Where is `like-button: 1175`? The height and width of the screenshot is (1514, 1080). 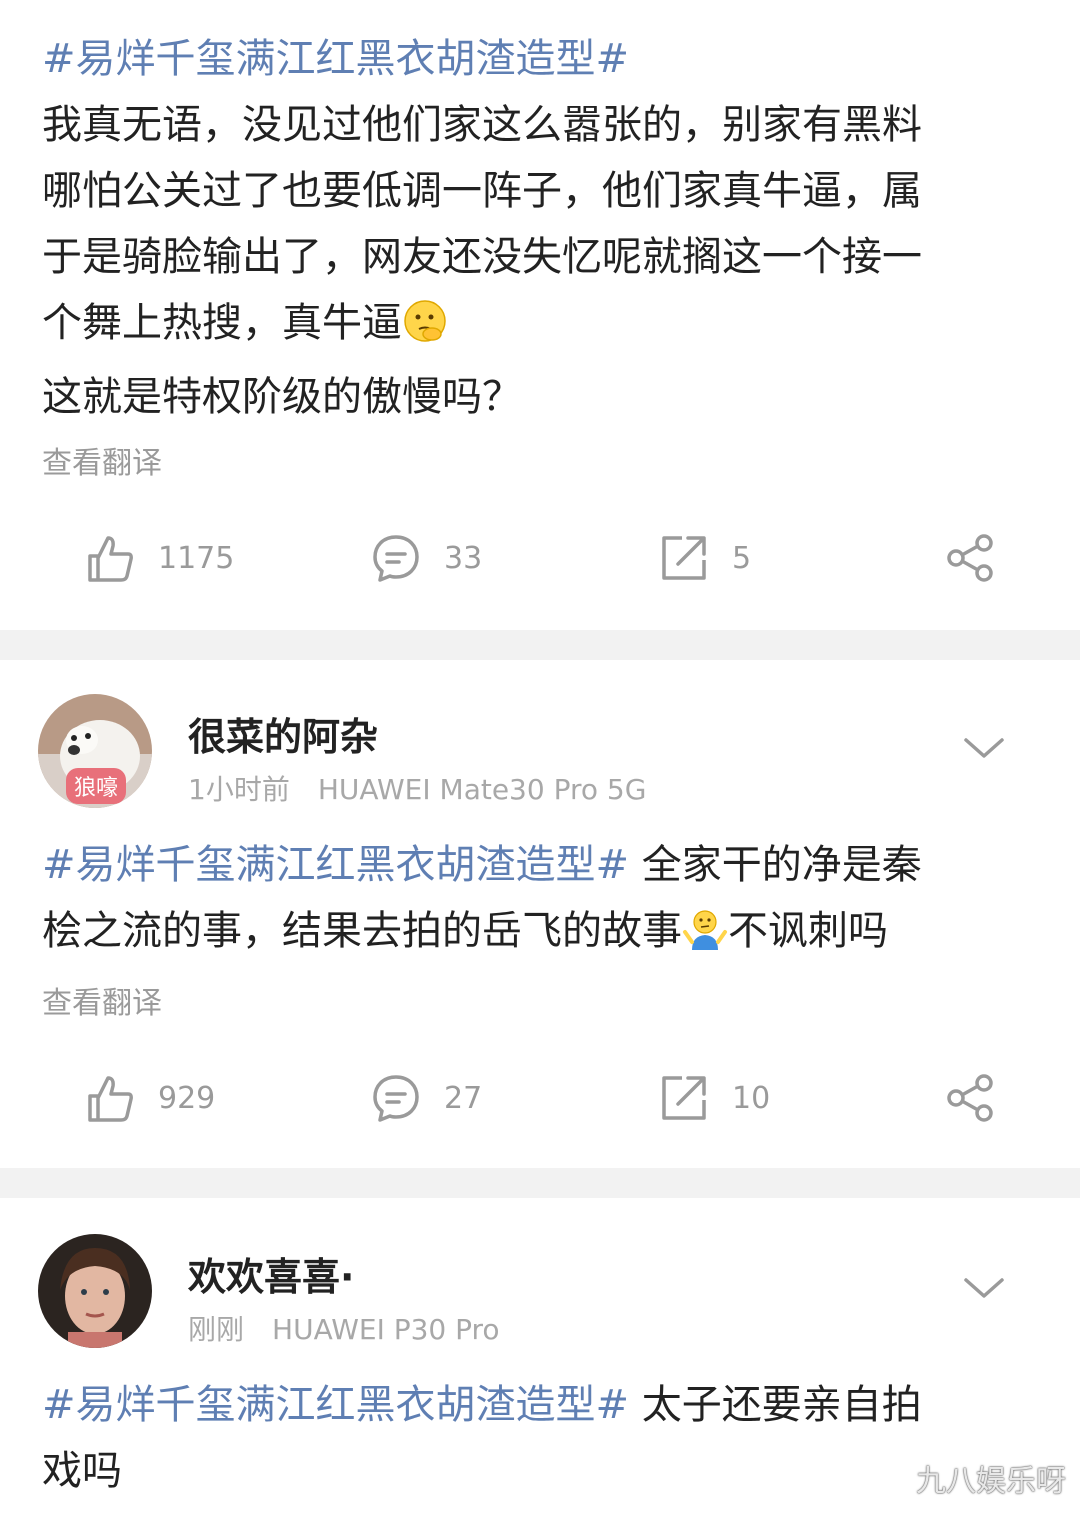
like-button: 1175 is located at coordinates (159, 558).